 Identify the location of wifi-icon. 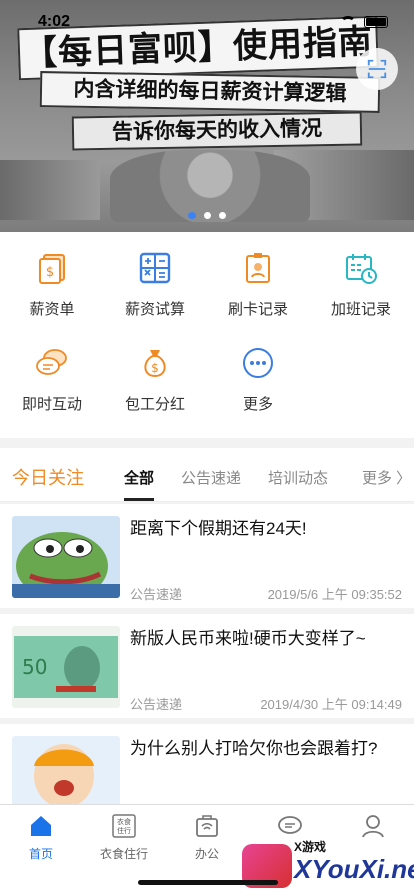
(348, 22).